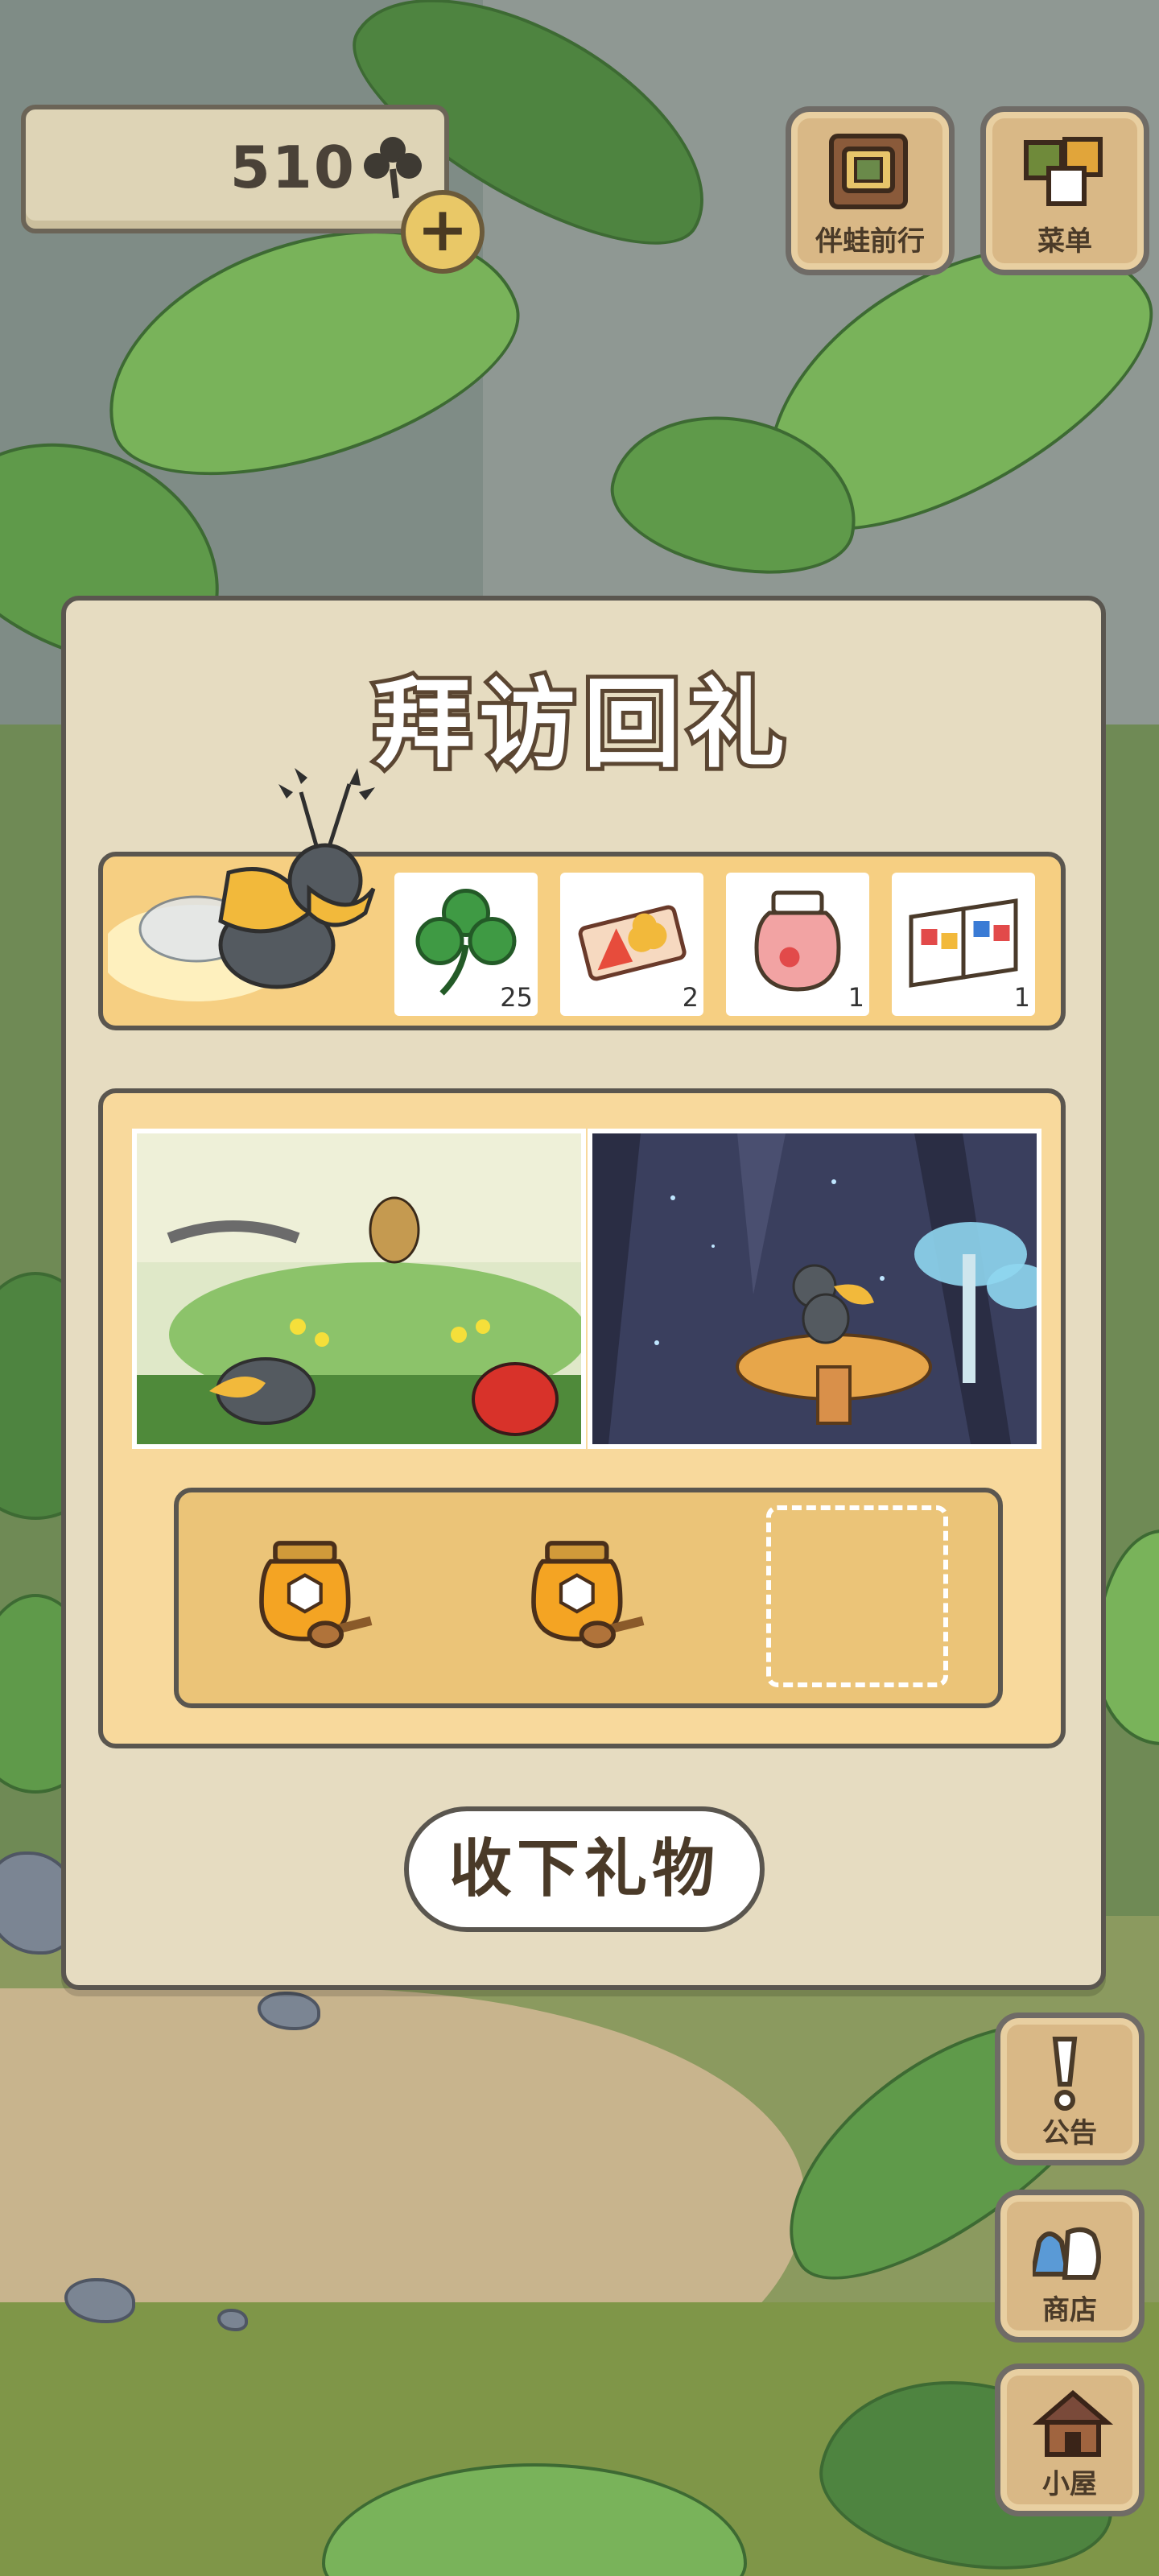 This screenshot has height=2576, width=1159. I want to click on reward-brochure: 1, so click(963, 944).